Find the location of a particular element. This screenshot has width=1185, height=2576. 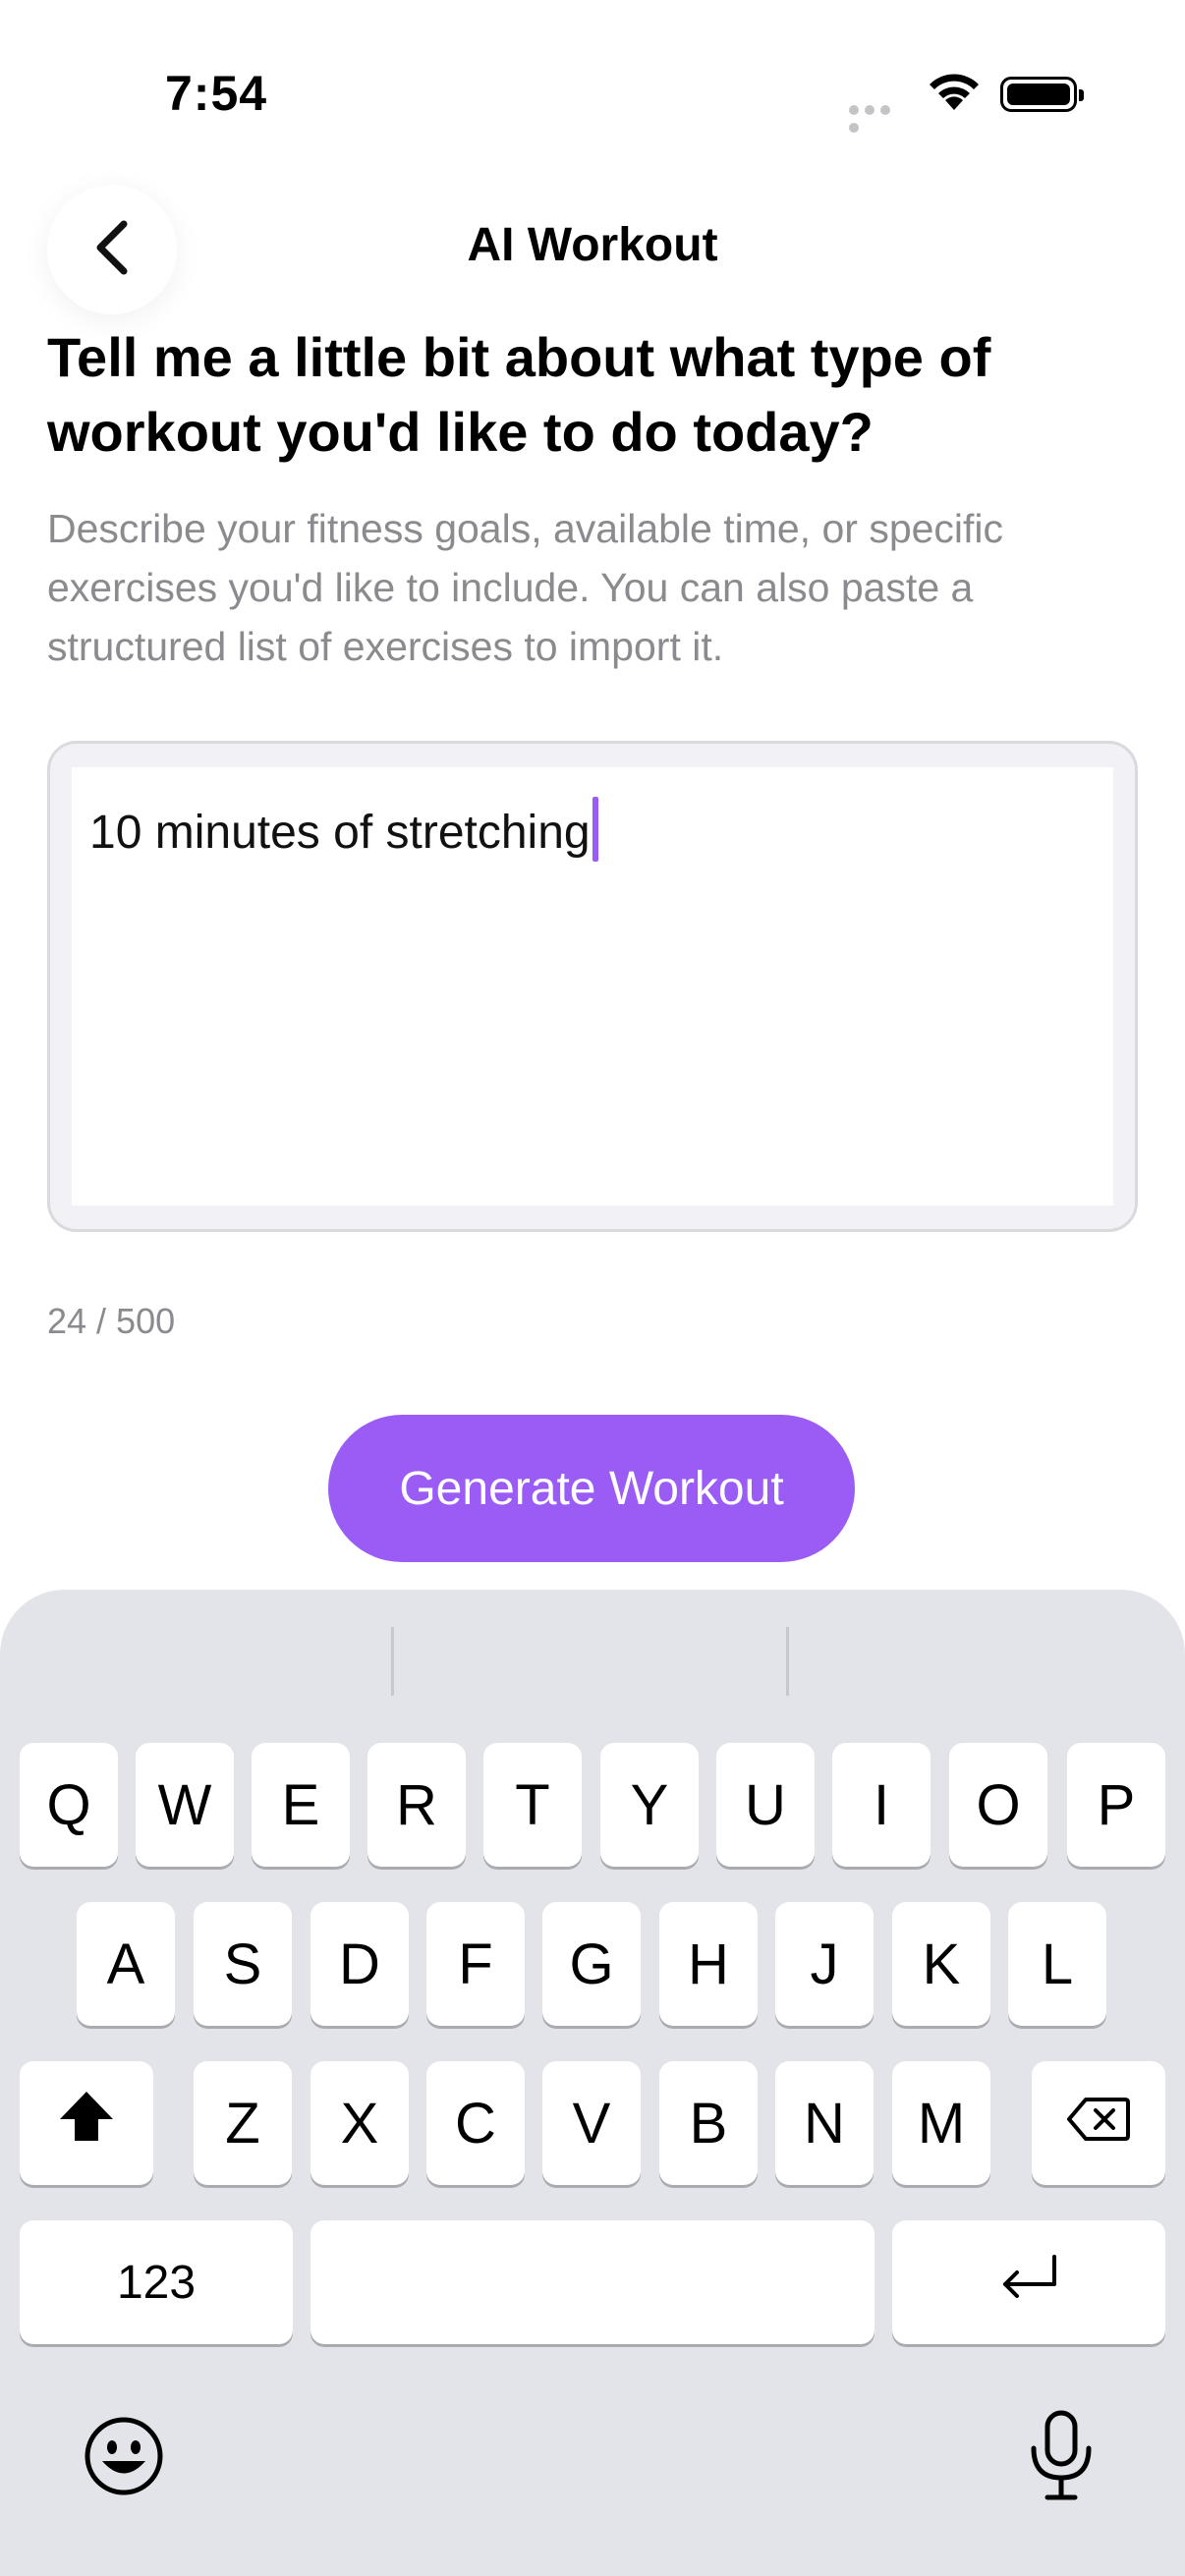

key-a: A is located at coordinates (126, 1964).